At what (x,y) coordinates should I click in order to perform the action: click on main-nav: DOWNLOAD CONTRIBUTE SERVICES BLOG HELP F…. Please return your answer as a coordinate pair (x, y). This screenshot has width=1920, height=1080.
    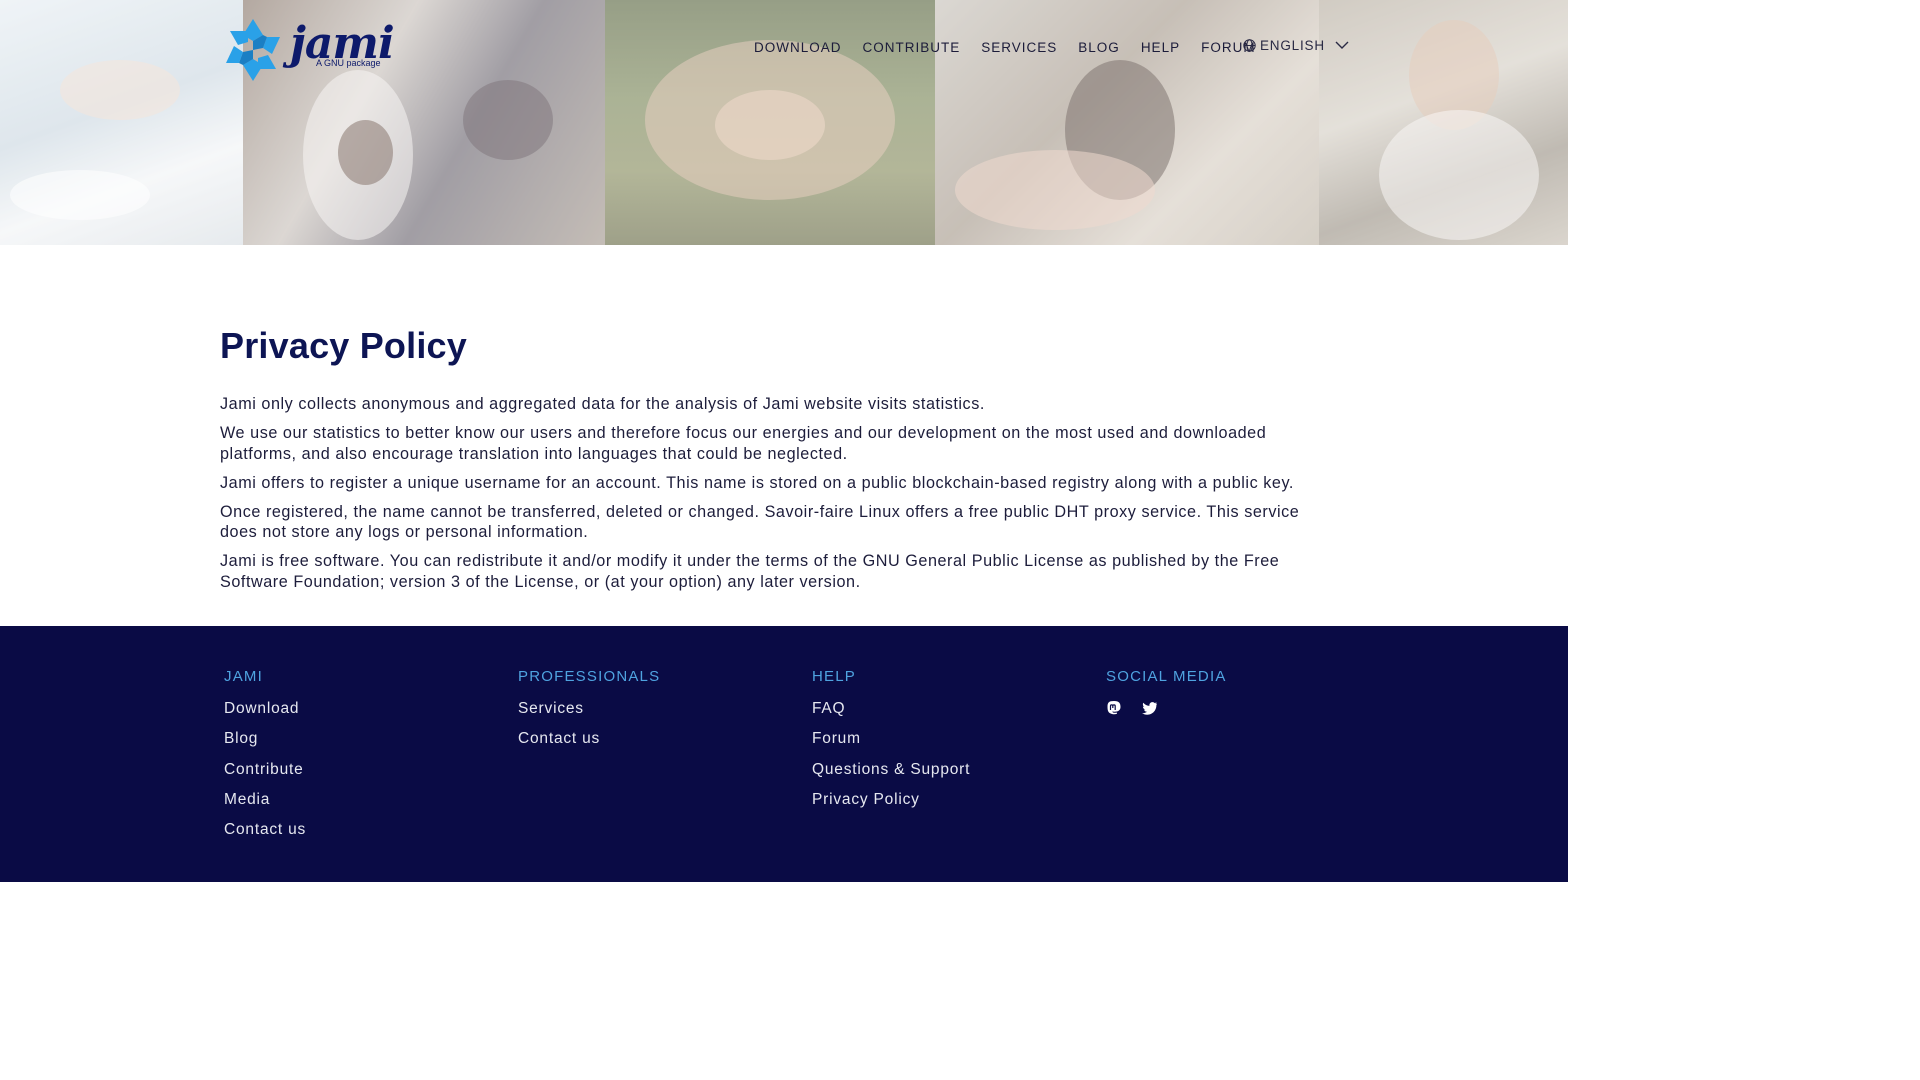
    Looking at the image, I should click on (1015, 48).